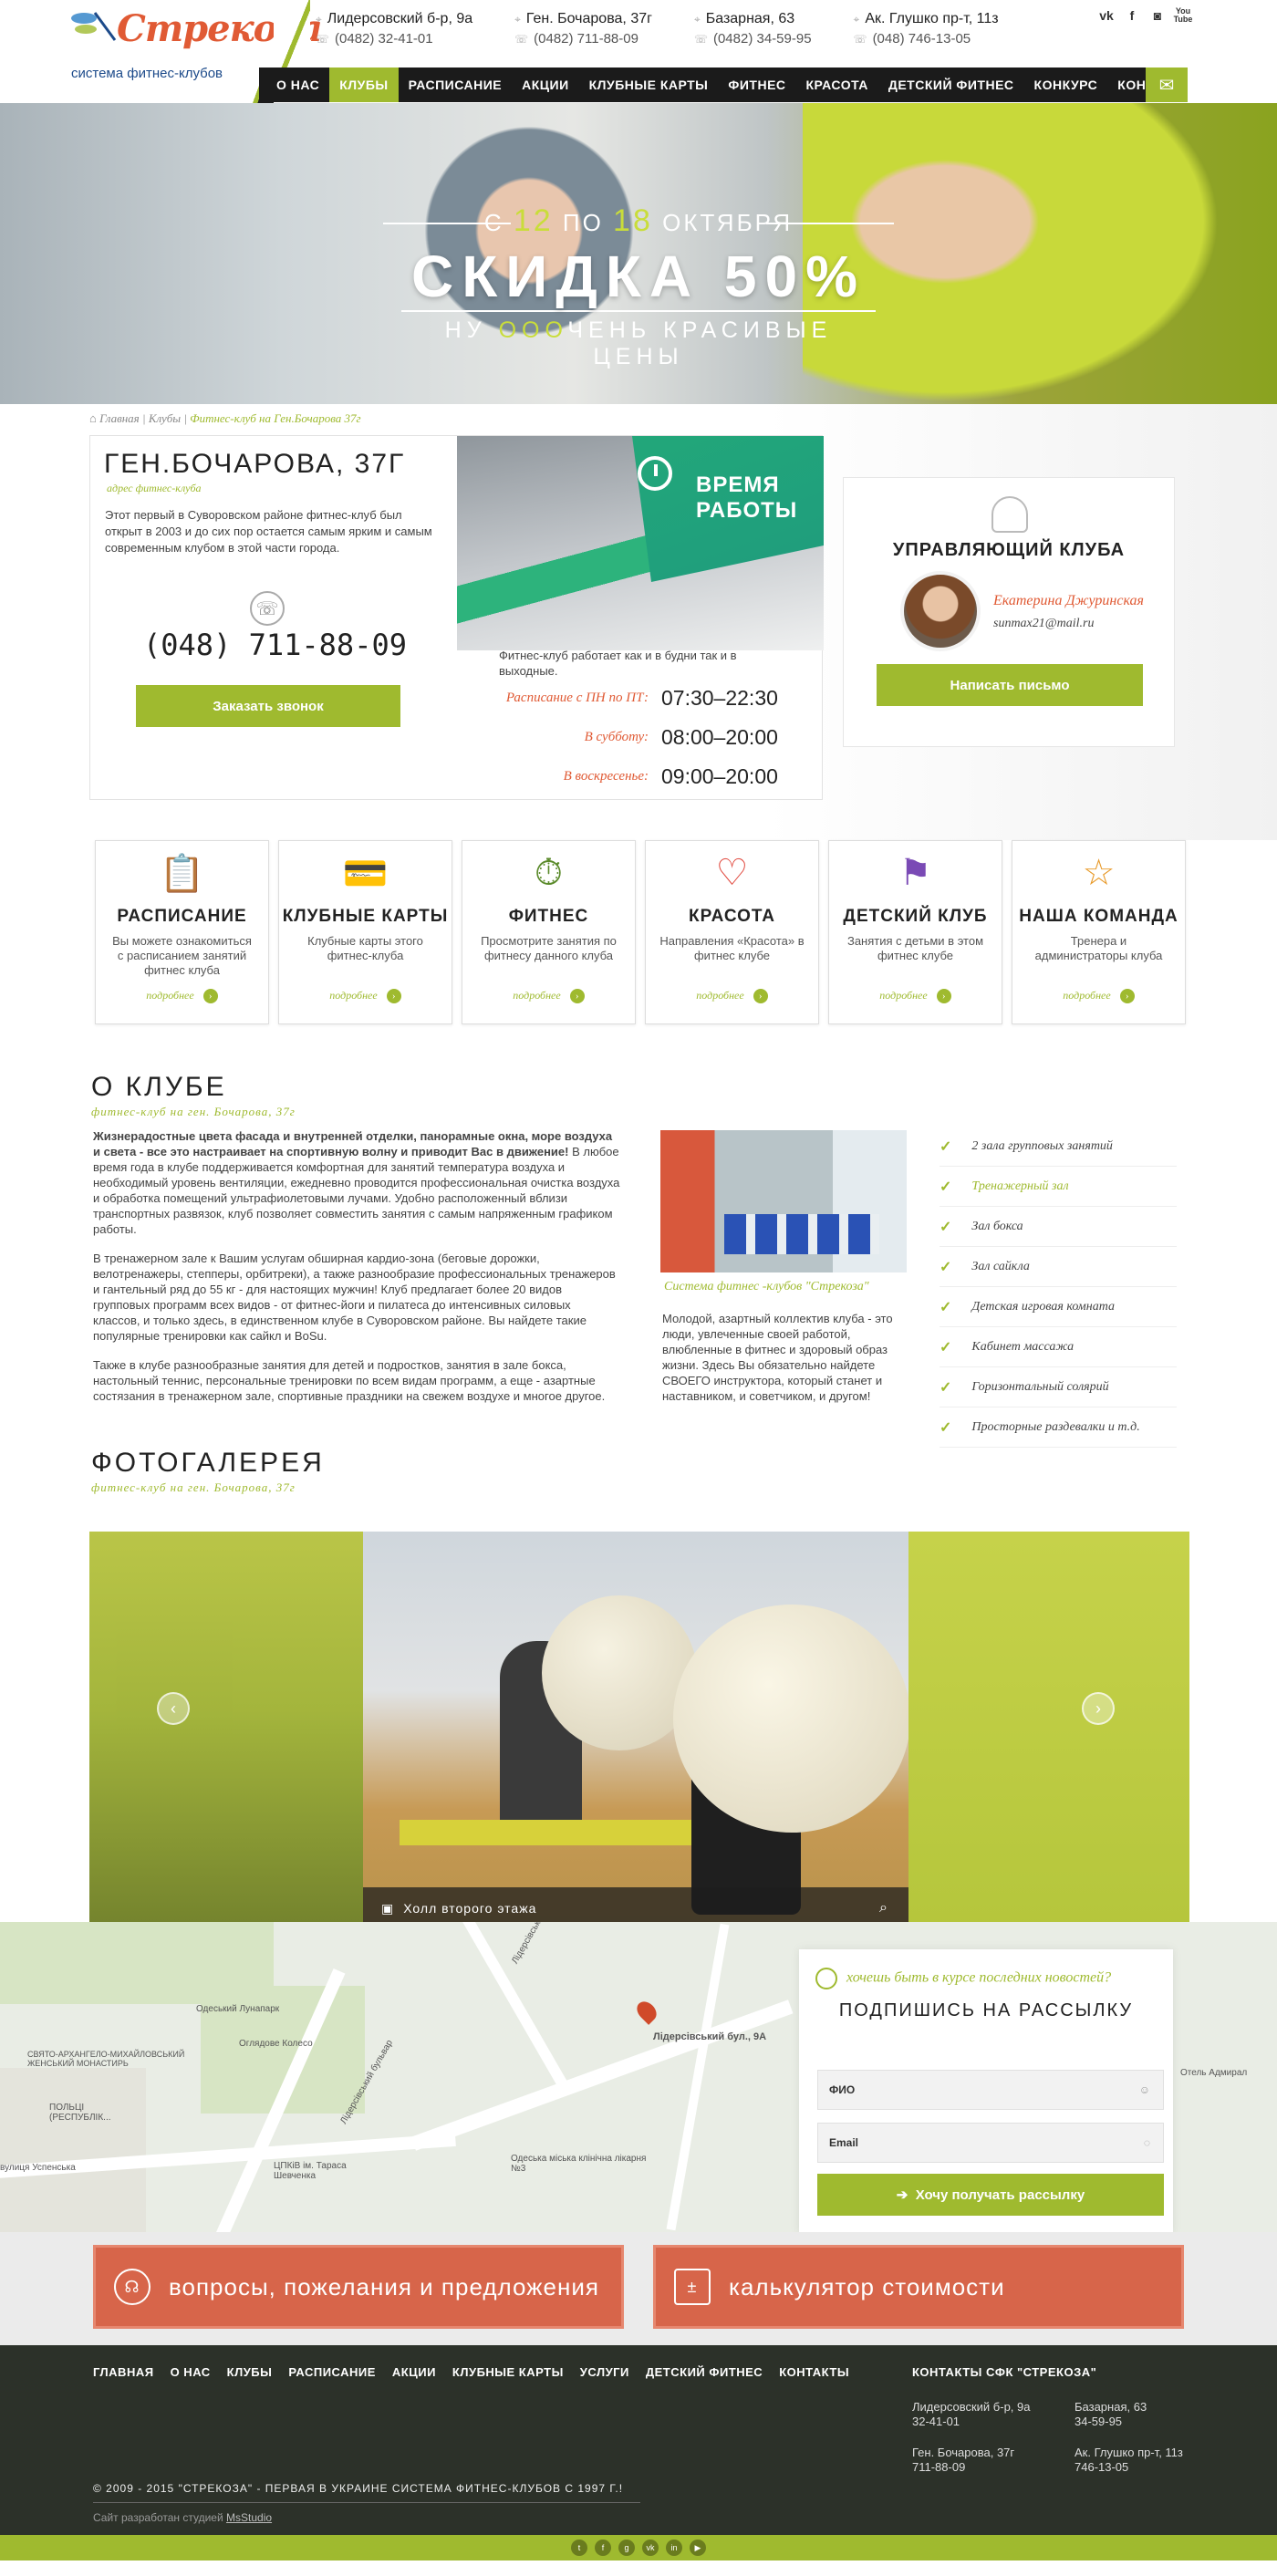  Describe the element at coordinates (123, 2372) in the screenshot. I see `footer-menu-item: ГЛАВНАЯ` at that location.